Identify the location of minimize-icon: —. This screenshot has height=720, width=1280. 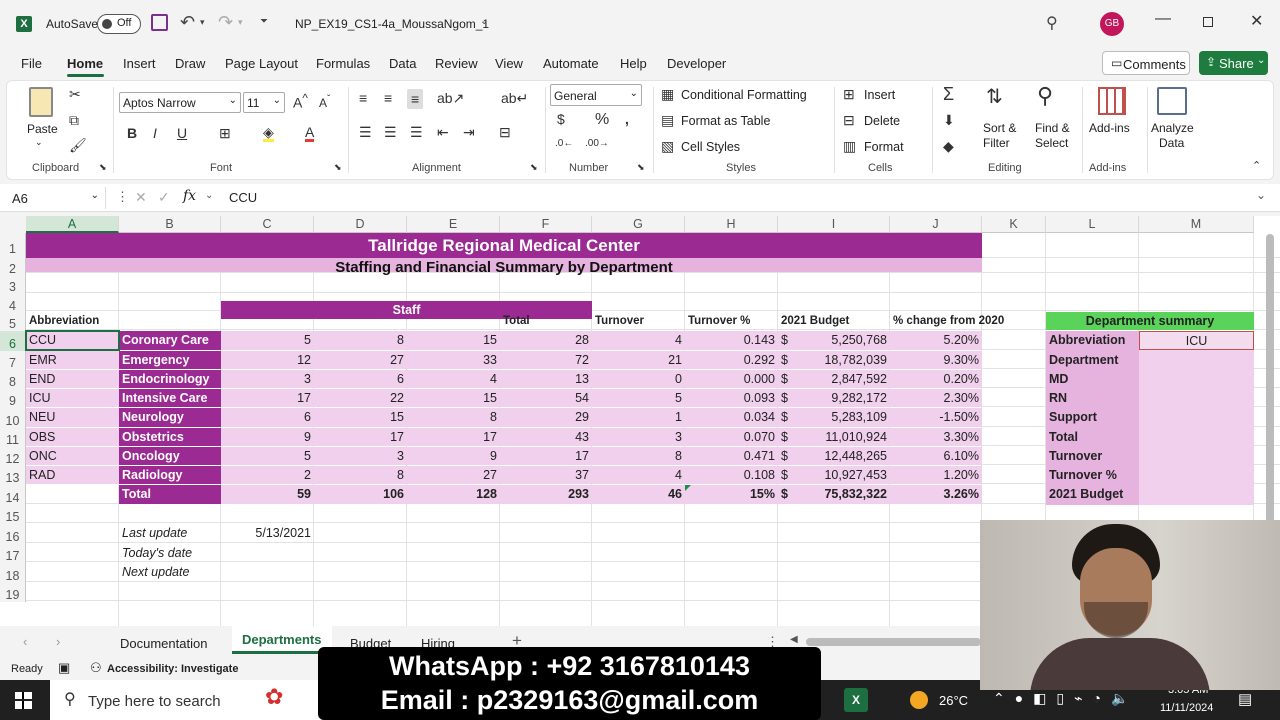
(1163, 19).